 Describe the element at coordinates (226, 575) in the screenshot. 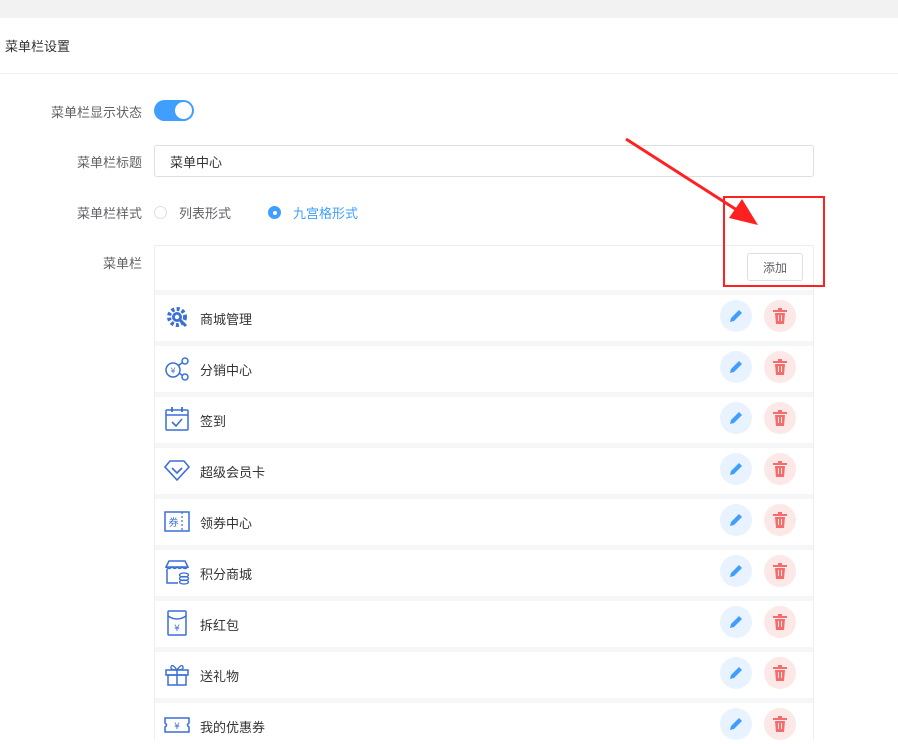

I see `menu-item-name: 积分商城` at that location.